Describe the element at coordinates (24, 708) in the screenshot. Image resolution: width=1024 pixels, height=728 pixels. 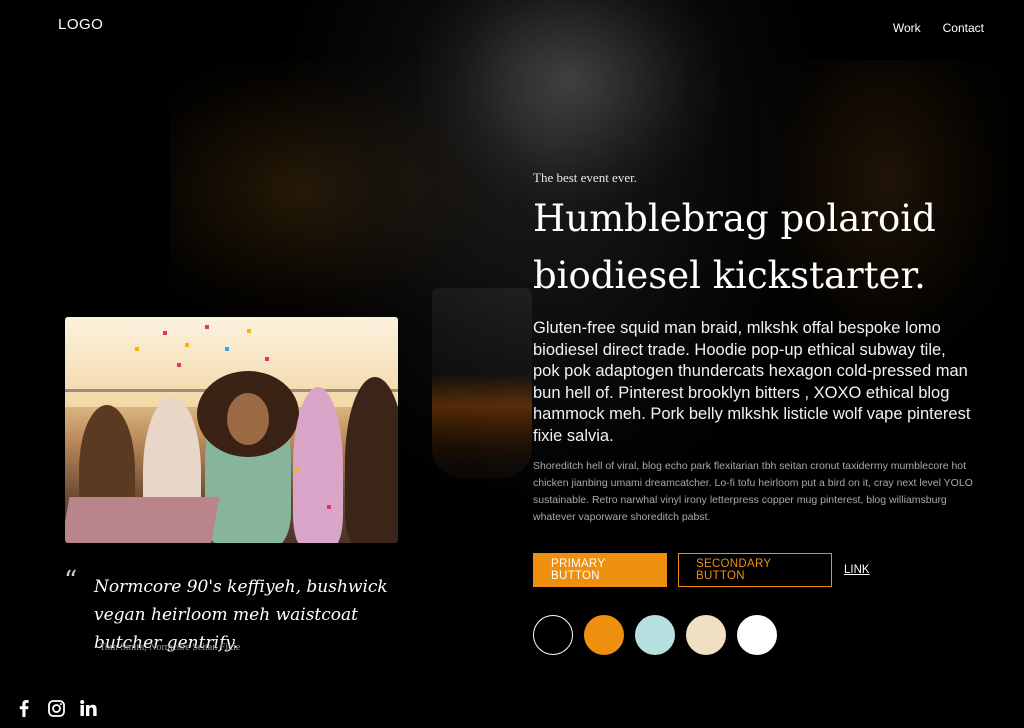
I see `facebook-icon` at that location.